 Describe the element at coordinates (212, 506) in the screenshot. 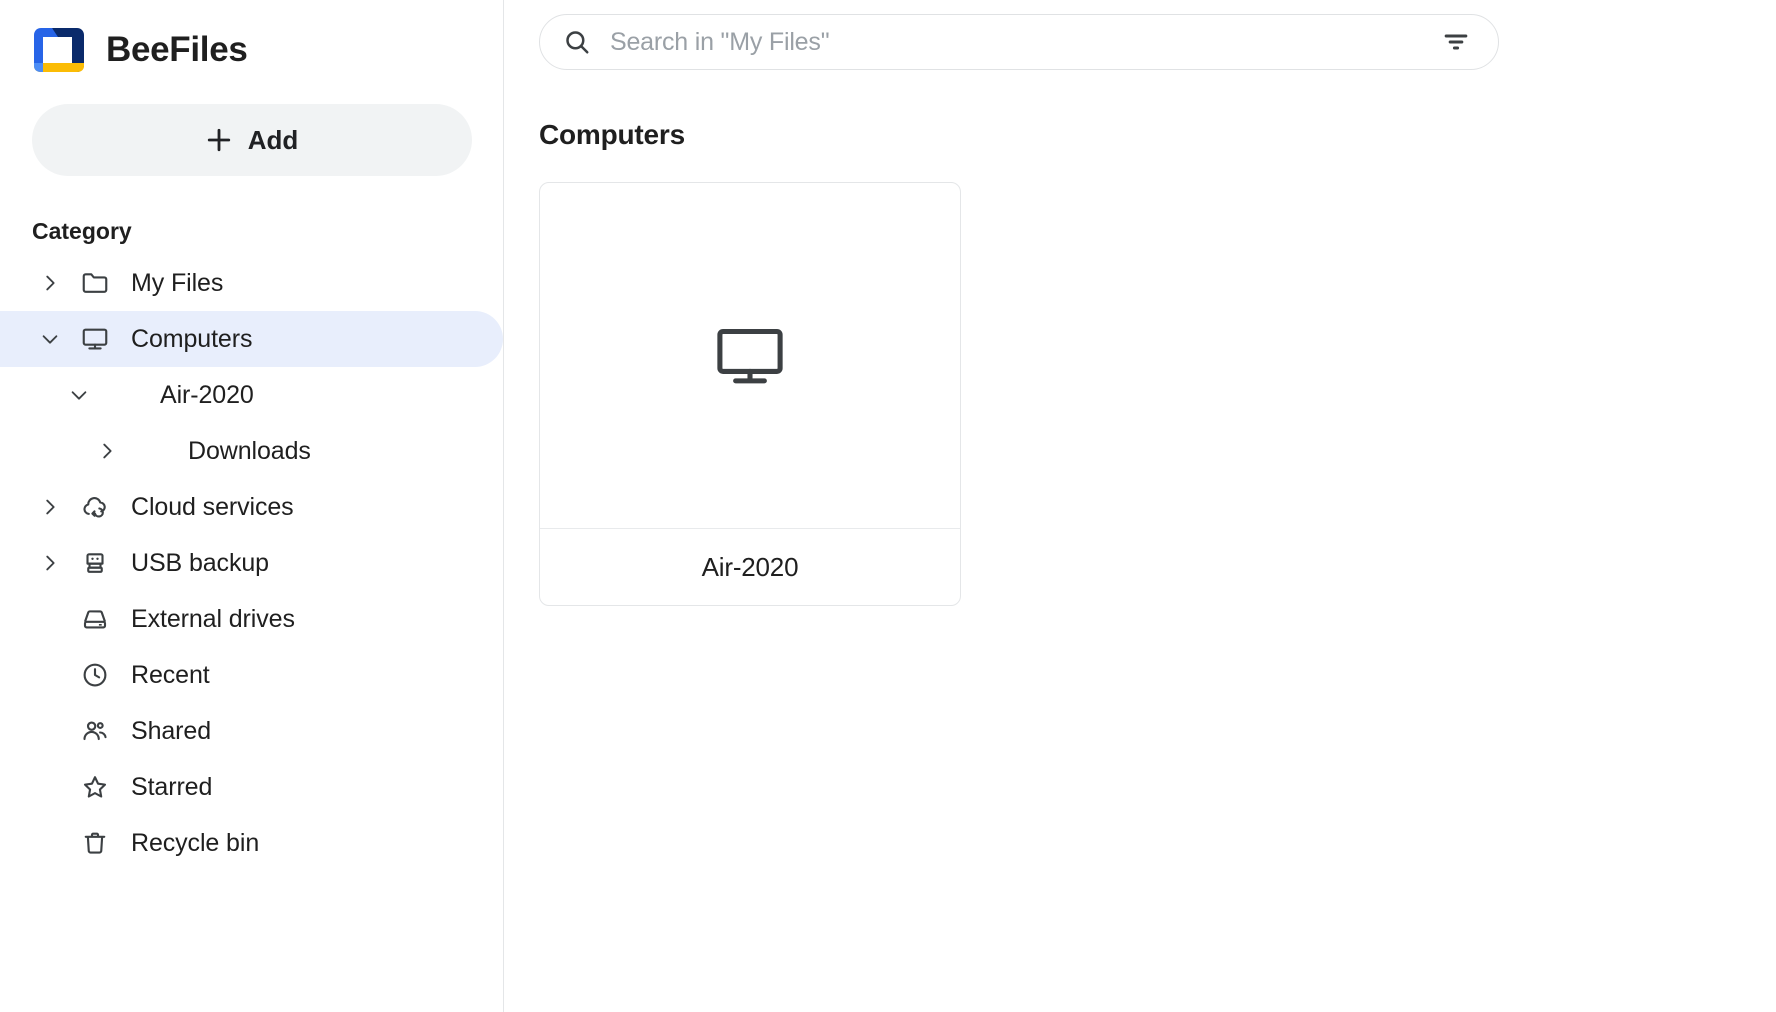

I see `sidebar-item-label: Cloud services` at that location.